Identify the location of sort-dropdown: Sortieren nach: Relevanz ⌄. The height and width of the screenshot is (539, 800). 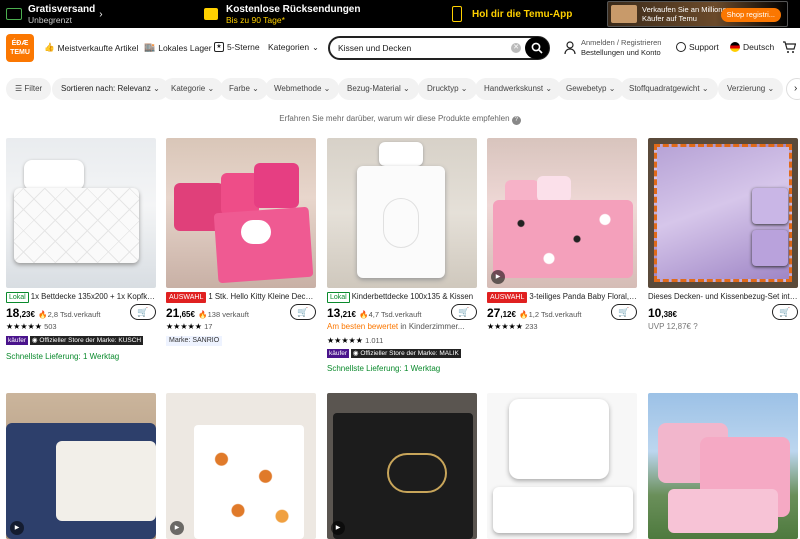
(110, 89).